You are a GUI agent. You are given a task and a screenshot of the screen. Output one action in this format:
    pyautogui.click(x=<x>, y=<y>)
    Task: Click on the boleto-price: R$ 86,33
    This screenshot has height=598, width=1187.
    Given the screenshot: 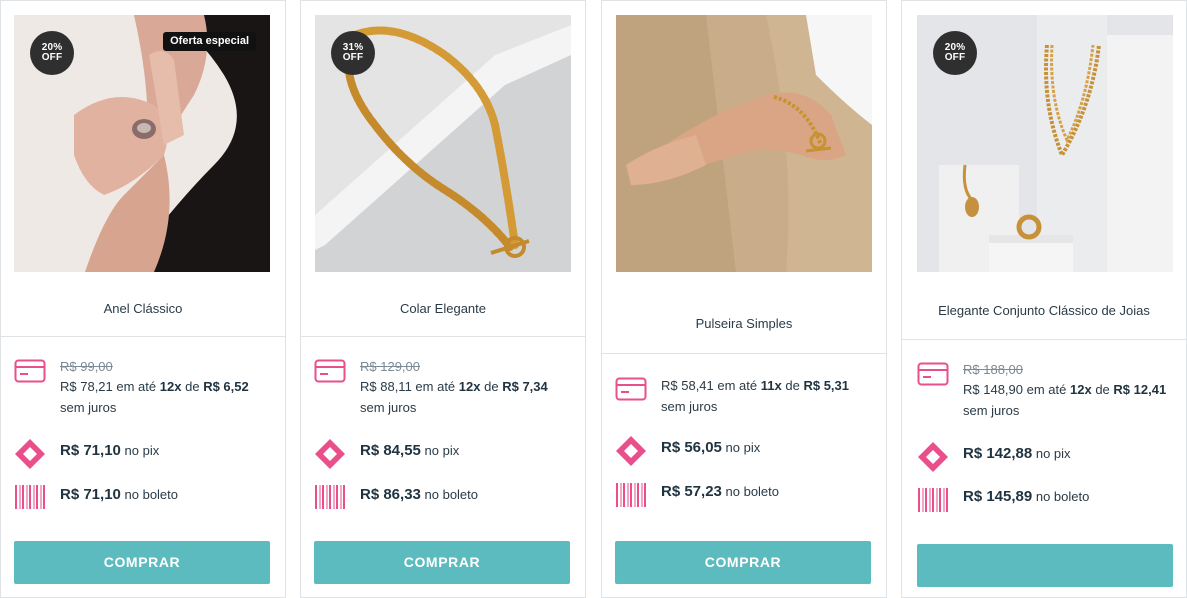 What is the action you would take?
    pyautogui.click(x=390, y=494)
    